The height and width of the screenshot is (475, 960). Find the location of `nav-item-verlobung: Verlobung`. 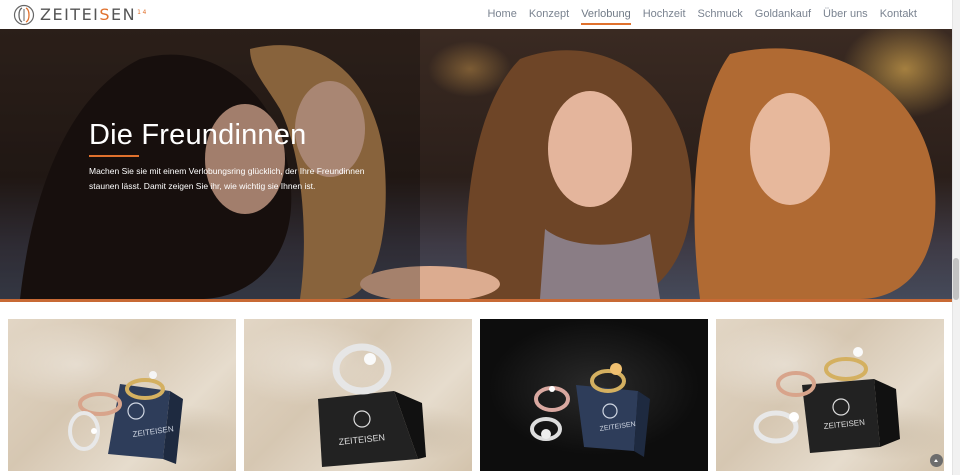

nav-item-verlobung: Verlobung is located at coordinates (606, 14).